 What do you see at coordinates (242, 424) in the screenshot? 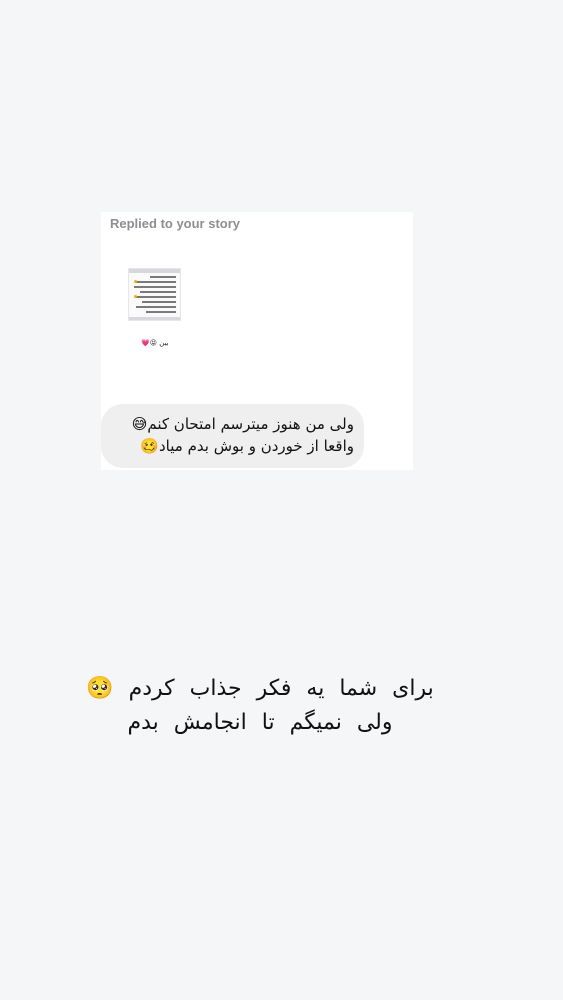
I see `message-line: ولی من هنوز میترسم امتحان کنم😅` at bounding box center [242, 424].